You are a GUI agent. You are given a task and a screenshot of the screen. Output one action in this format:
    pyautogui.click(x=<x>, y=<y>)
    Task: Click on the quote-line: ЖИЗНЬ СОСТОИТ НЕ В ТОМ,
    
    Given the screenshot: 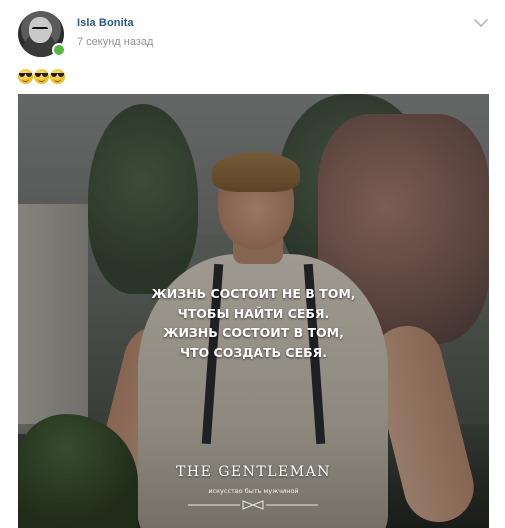 What is the action you would take?
    pyautogui.click(x=253, y=293)
    